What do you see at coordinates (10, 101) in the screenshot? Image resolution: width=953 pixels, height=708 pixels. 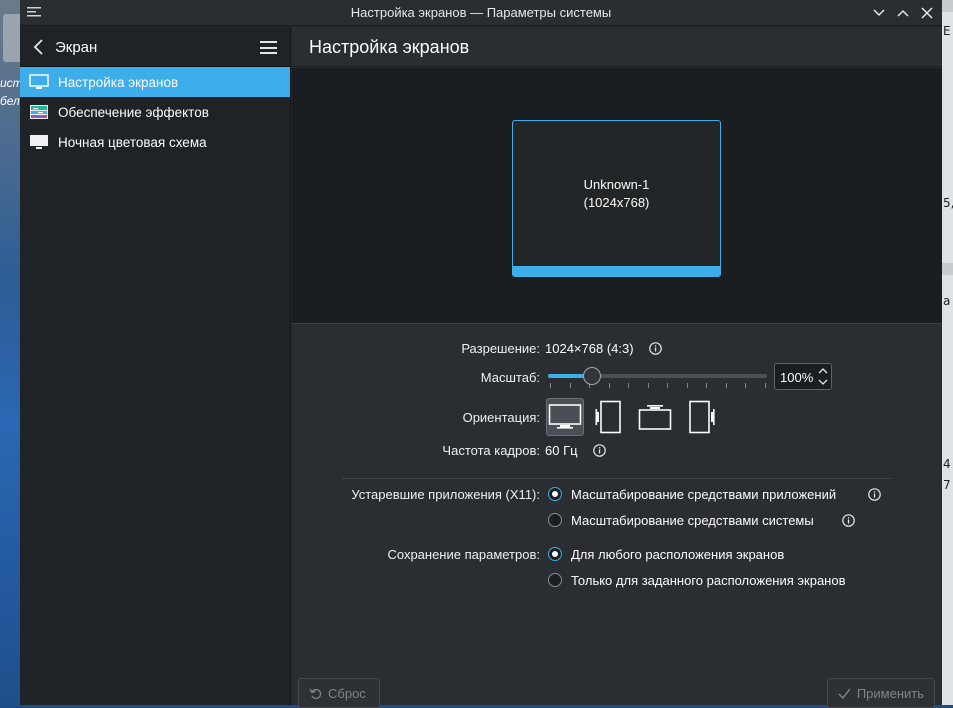 I see `desktop-icon-label: бел` at bounding box center [10, 101].